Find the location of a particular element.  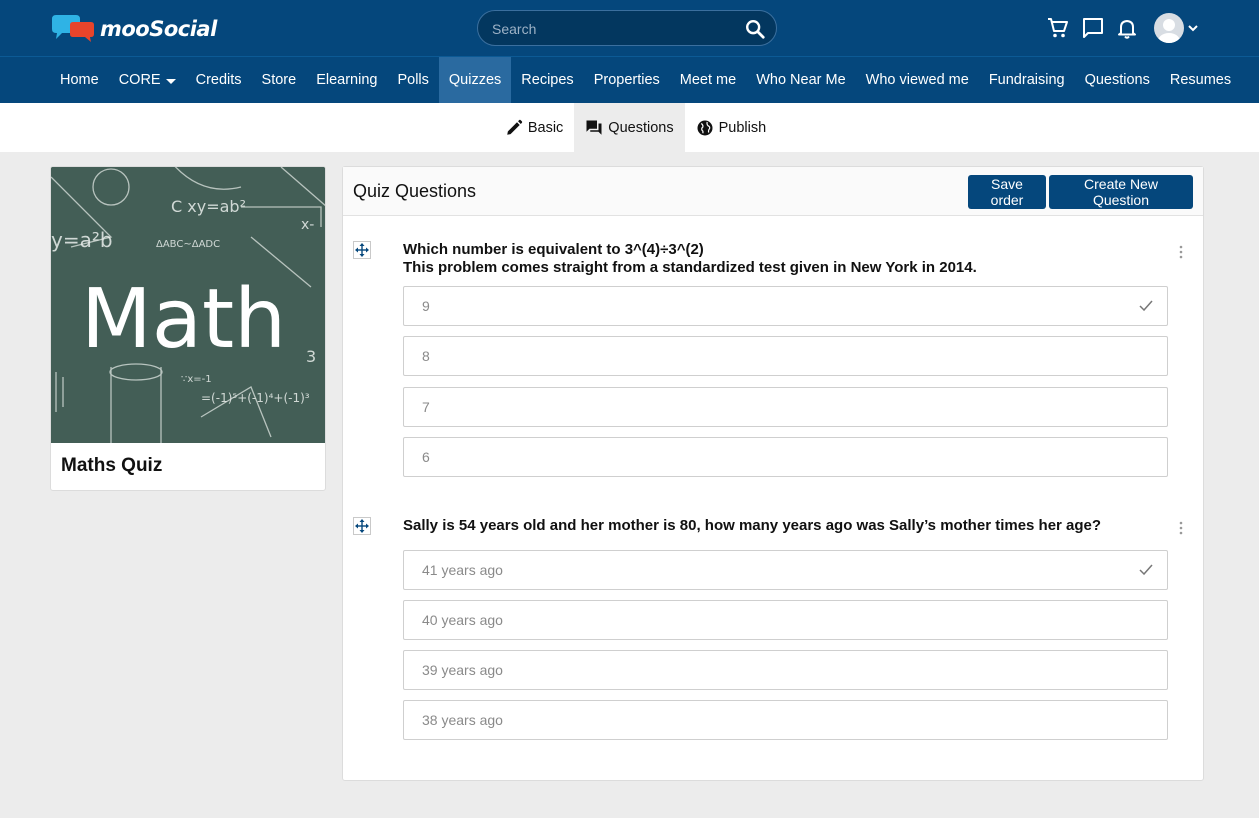

svg-text: =(-1)⁵+(-1)⁴+(-1)³ is located at coordinates (255, 398).